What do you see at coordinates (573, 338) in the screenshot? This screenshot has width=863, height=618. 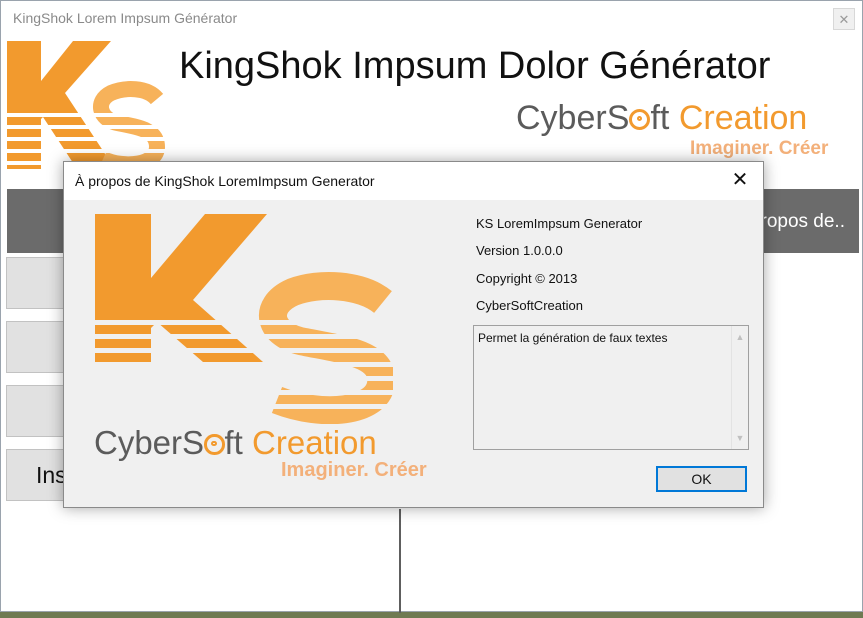 I see `description-text: Permet la génération de faux textes` at bounding box center [573, 338].